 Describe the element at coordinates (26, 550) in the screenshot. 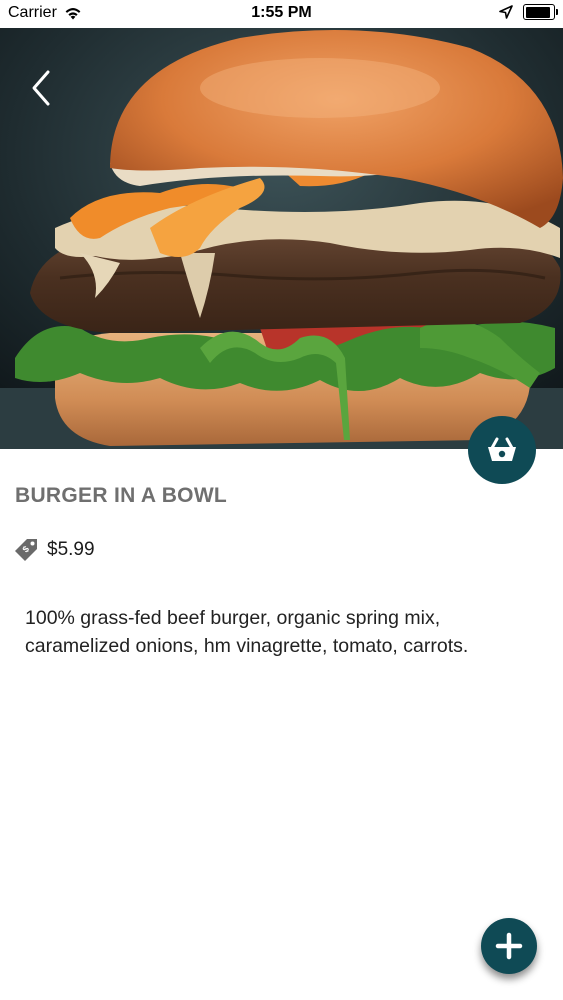

I see `price-tag-icon: $` at that location.